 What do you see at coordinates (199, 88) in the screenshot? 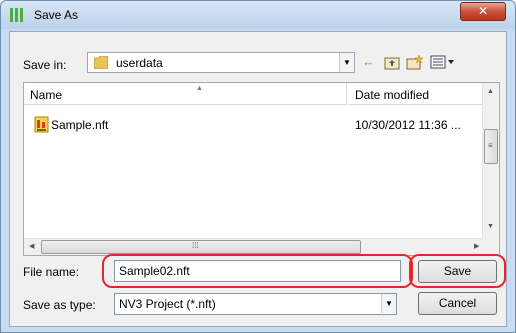
I see `sort-ascending-icon: ▲` at bounding box center [199, 88].